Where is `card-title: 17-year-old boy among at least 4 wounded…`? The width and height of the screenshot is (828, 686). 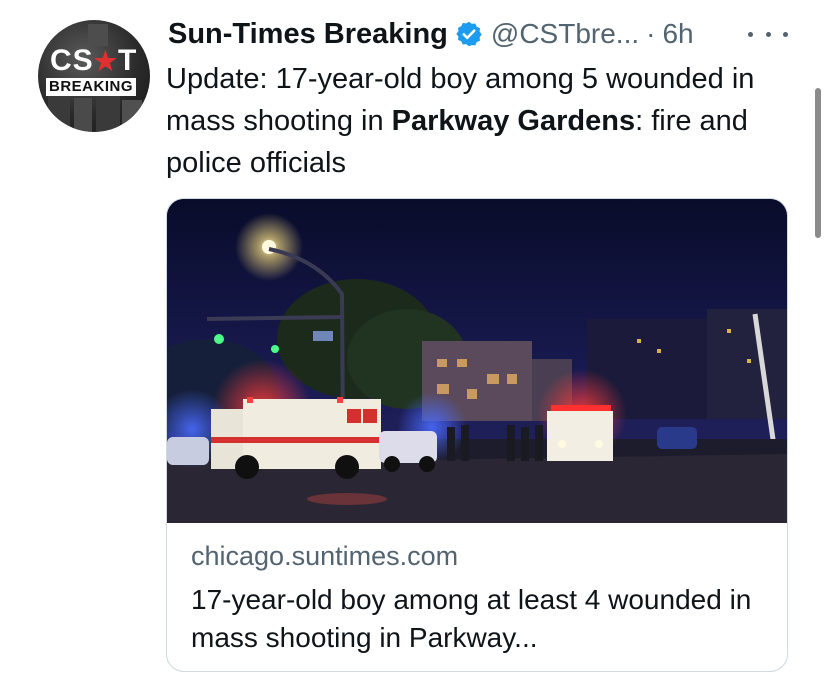 card-title: 17-year-old boy among at least 4 wounded… is located at coordinates (481, 619).